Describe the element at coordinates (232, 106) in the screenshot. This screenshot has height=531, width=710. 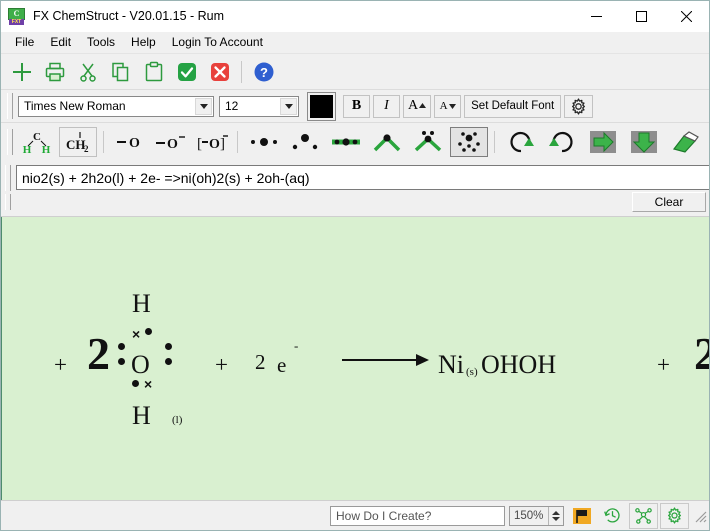
I see `font-size-value: 12` at that location.